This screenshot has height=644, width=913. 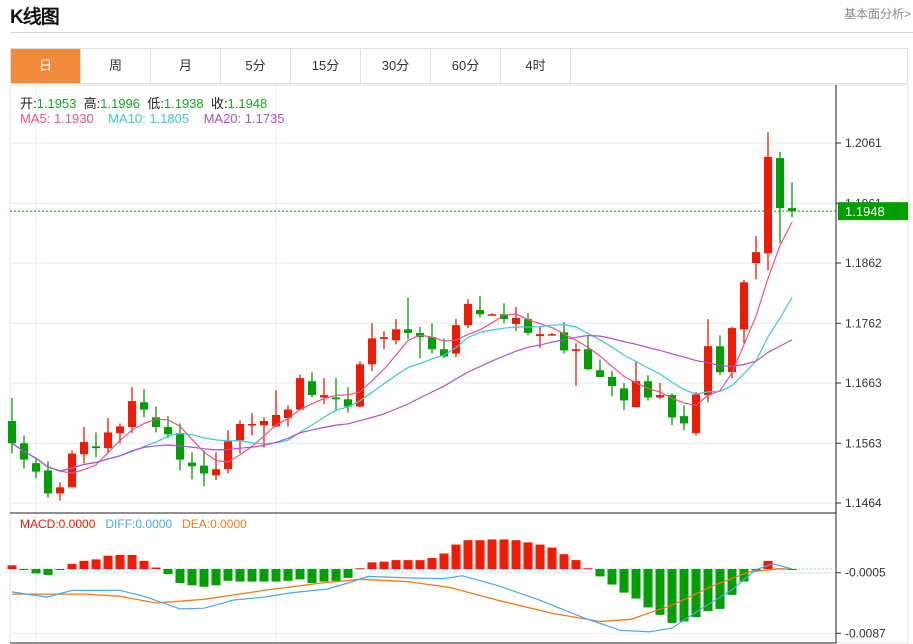 What do you see at coordinates (143, 102) in the screenshot?
I see `ohlc-info: 开:1.1953 高:1.1996 低:1.1938 收:1.1948` at bounding box center [143, 102].